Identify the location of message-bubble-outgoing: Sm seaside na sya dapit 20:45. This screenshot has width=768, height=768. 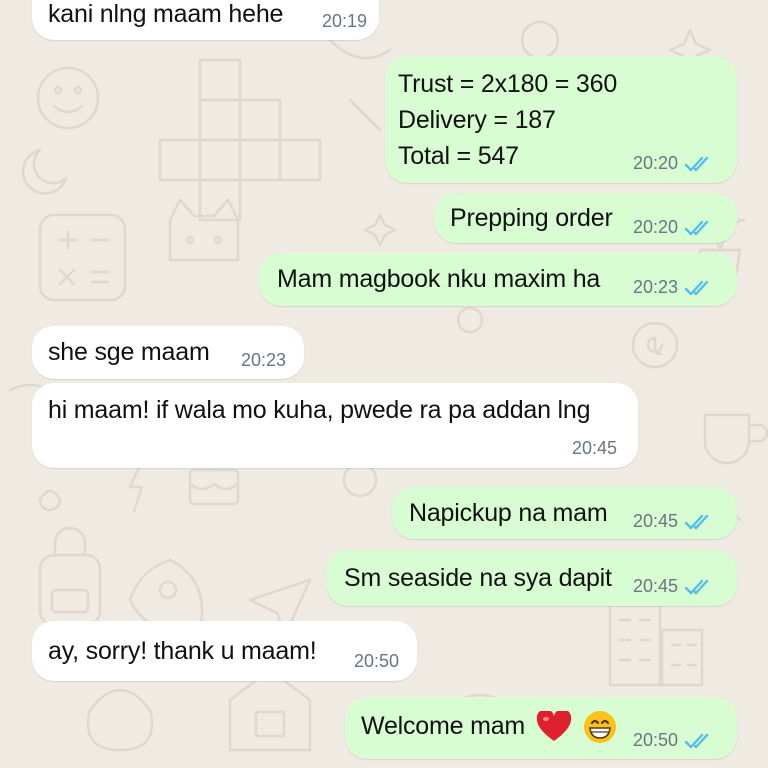
(531, 578).